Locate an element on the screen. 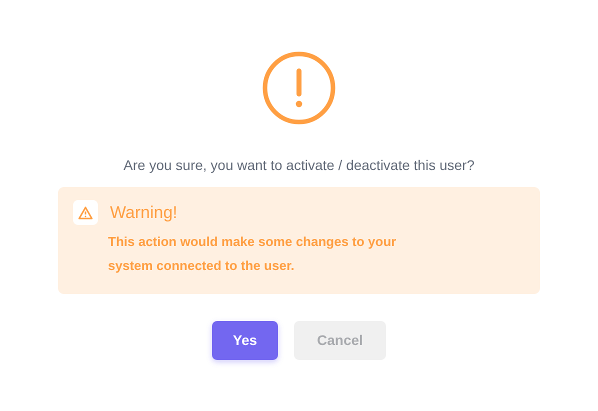  yes-button: Yes is located at coordinates (245, 340).